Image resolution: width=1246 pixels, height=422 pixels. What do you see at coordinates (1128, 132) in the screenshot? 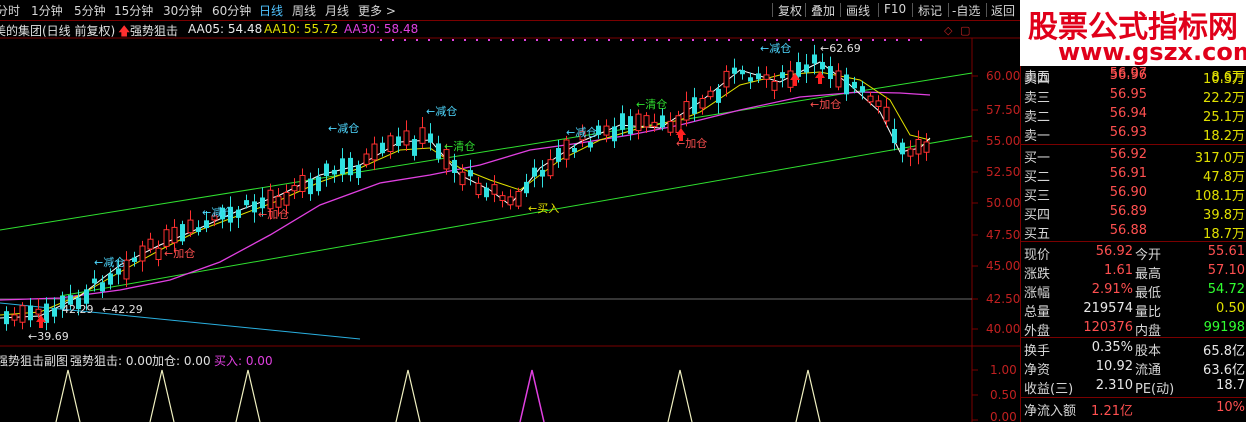
I see `sell-price: 56.93` at bounding box center [1128, 132].